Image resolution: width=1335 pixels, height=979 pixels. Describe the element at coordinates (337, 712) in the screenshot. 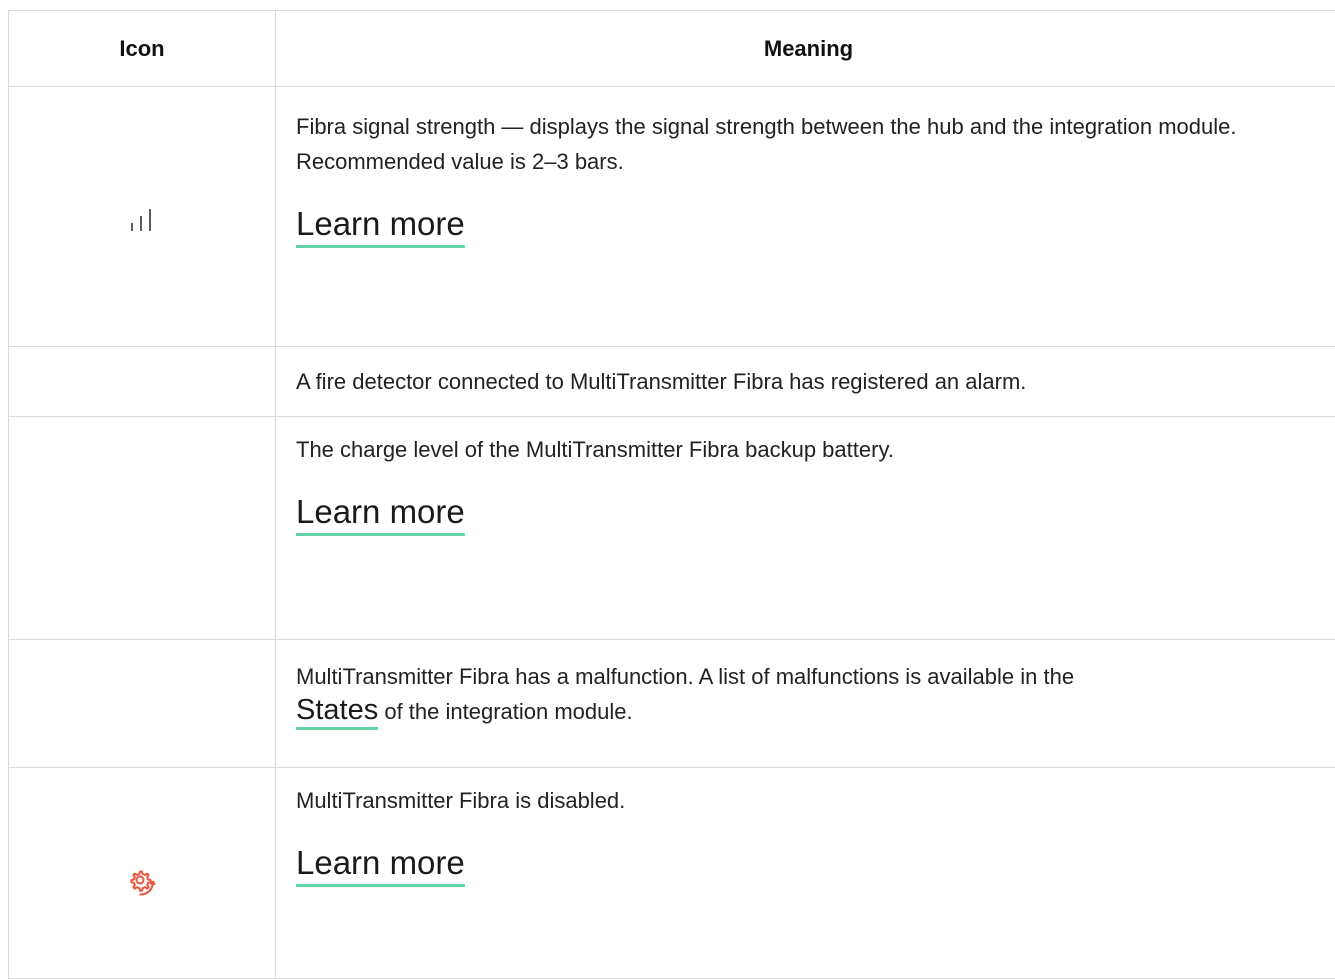

I see `states-link: States` at that location.